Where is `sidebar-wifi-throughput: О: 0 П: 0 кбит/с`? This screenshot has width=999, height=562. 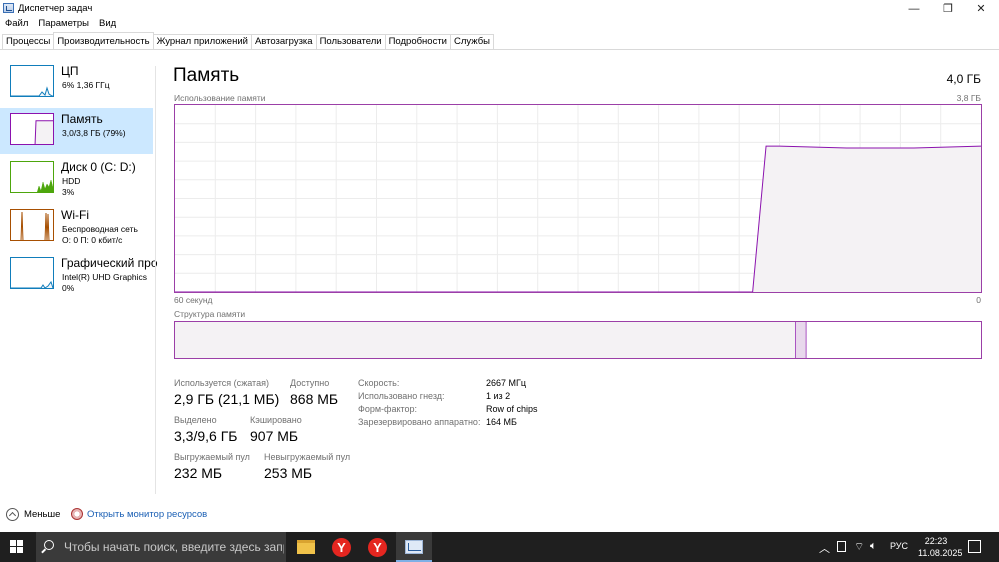 sidebar-wifi-throughput: О: 0 П: 0 кбит/с is located at coordinates (92, 240).